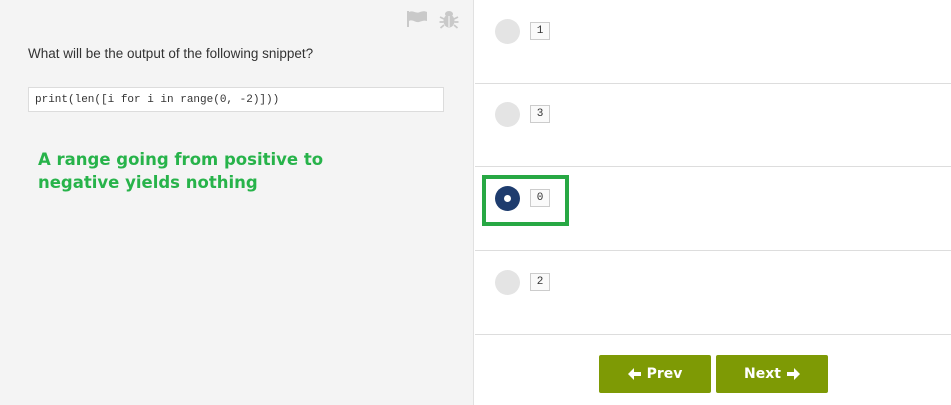 The height and width of the screenshot is (405, 951). I want to click on next-label: Next, so click(762, 374).